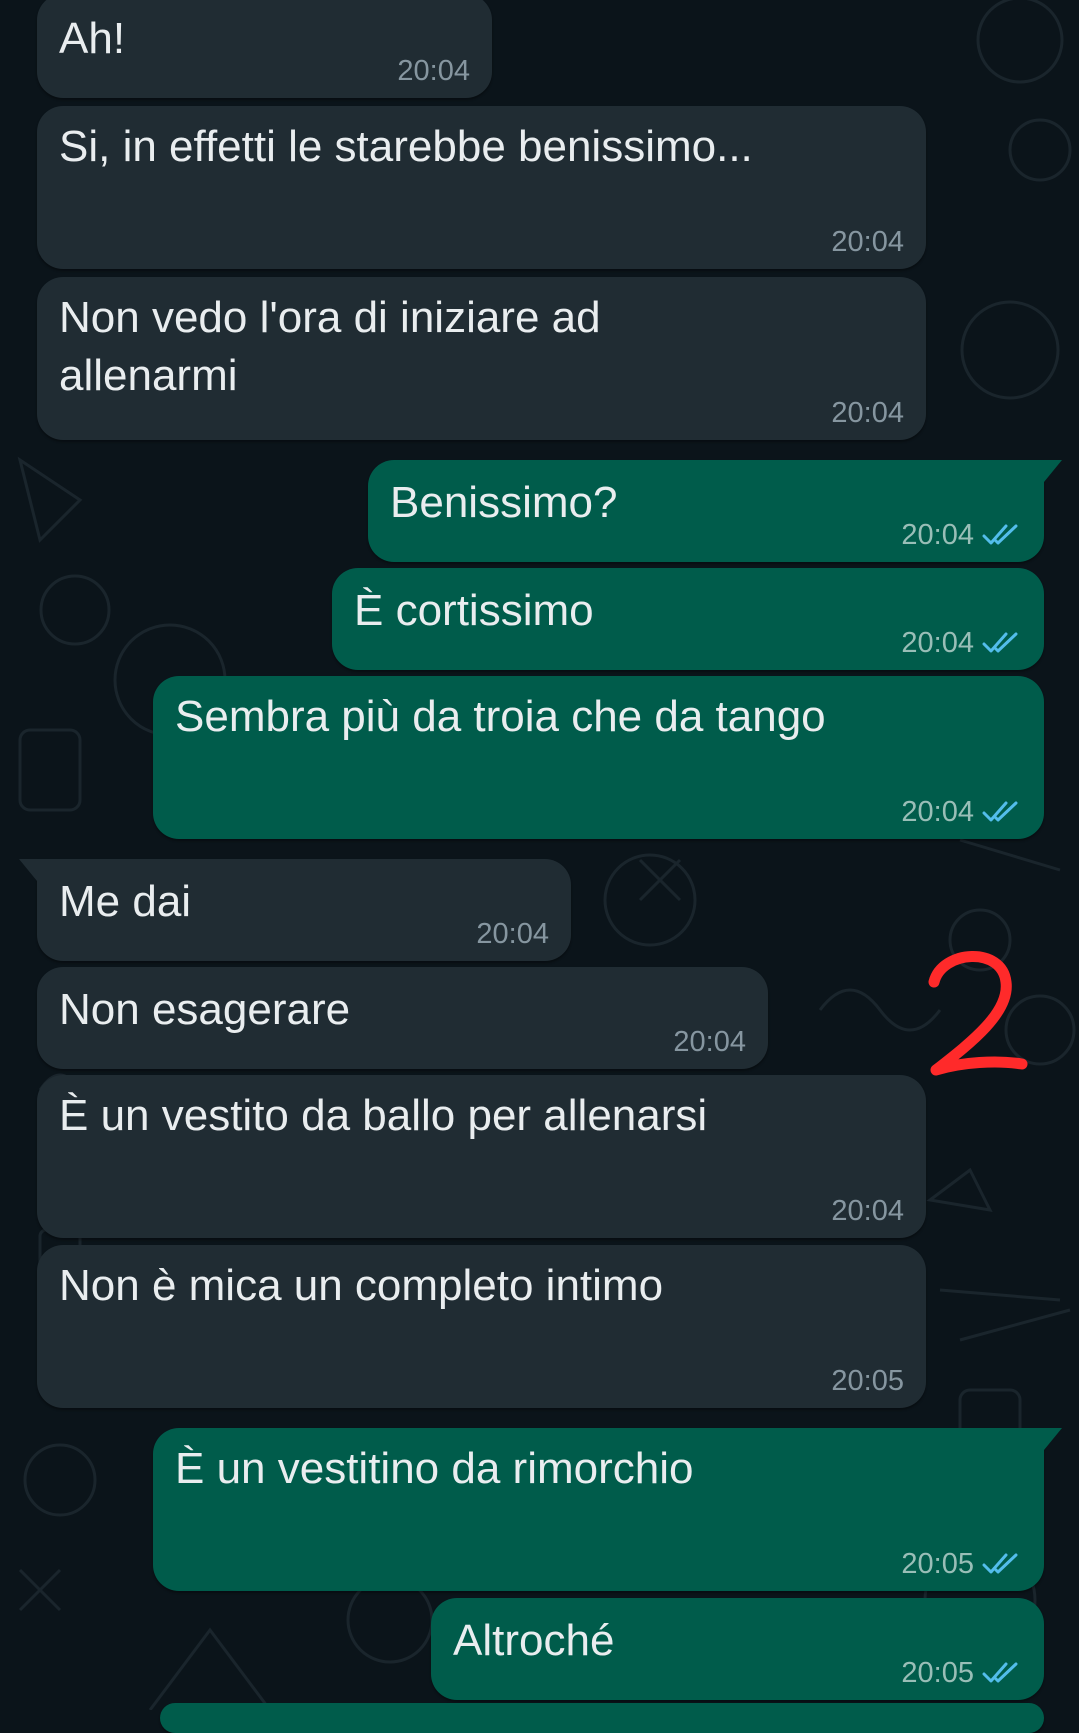 This screenshot has height=1733, width=1079. What do you see at coordinates (534, 1640) in the screenshot?
I see `message-text: Altroché` at bounding box center [534, 1640].